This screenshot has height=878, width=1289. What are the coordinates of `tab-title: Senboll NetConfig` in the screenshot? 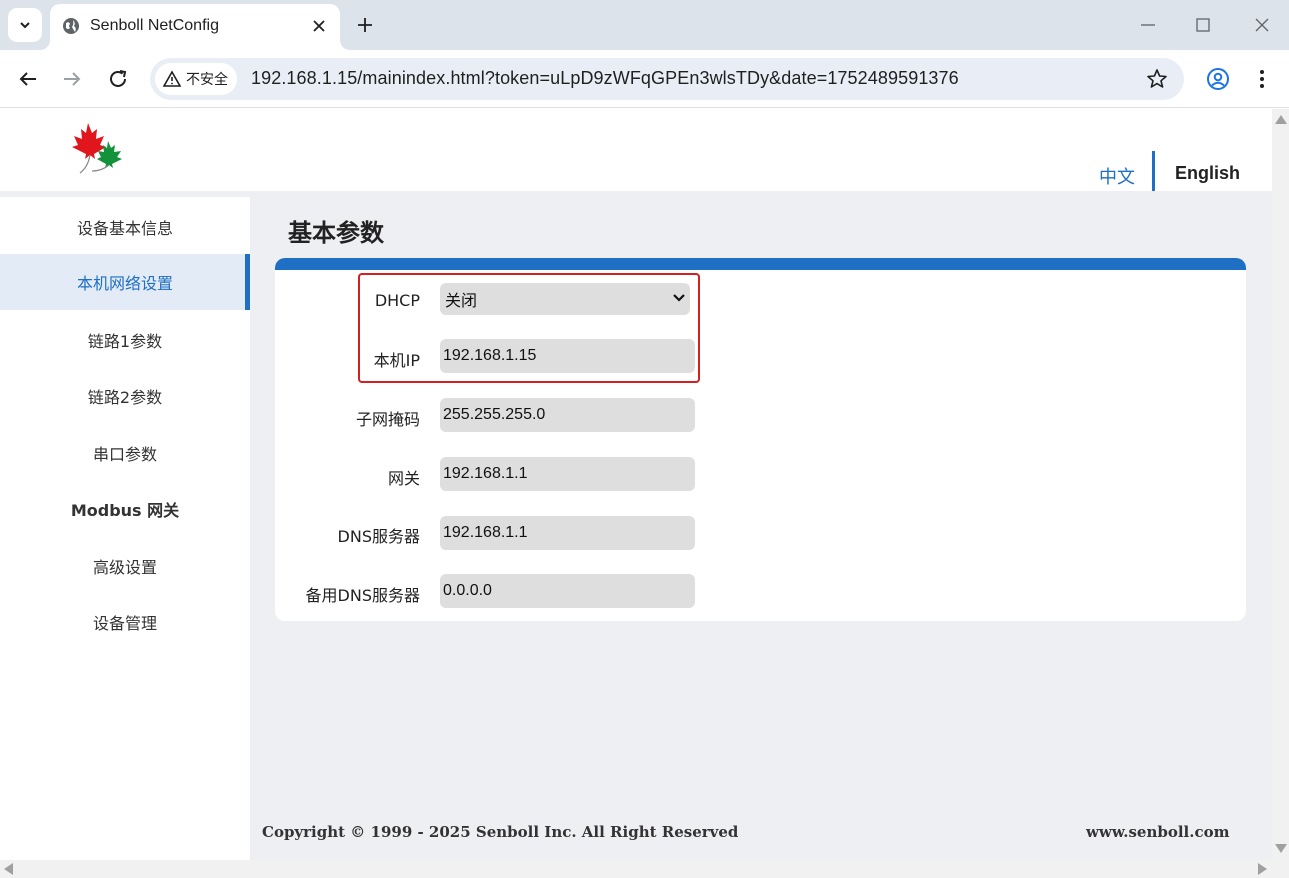 It's located at (154, 25).